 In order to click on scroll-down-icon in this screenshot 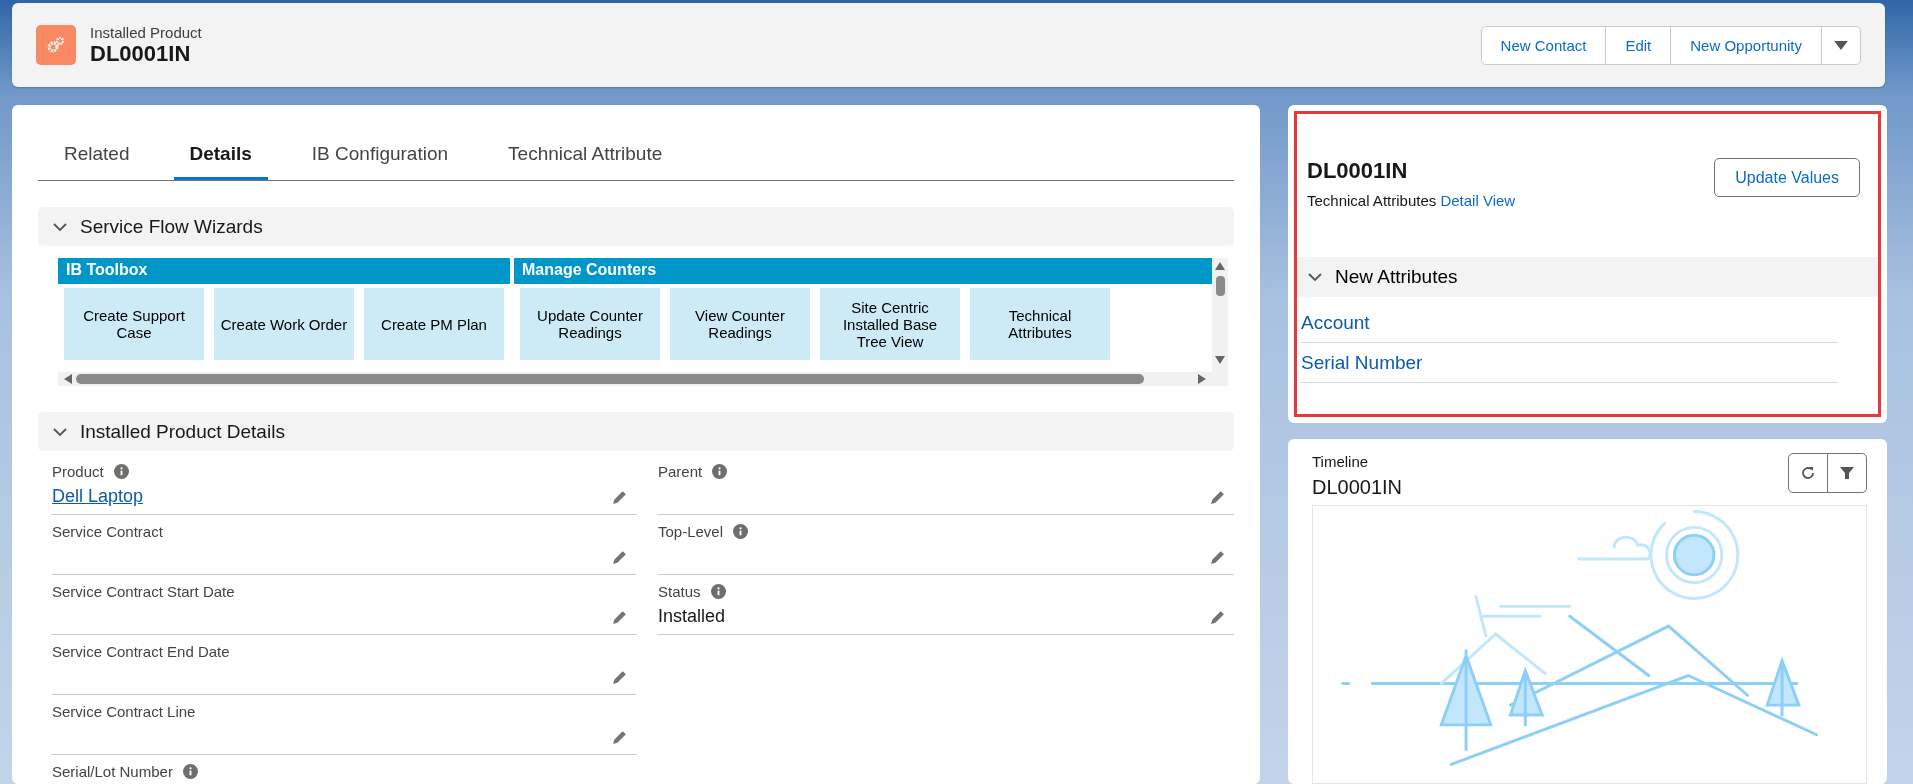, I will do `click(1220, 360)`.